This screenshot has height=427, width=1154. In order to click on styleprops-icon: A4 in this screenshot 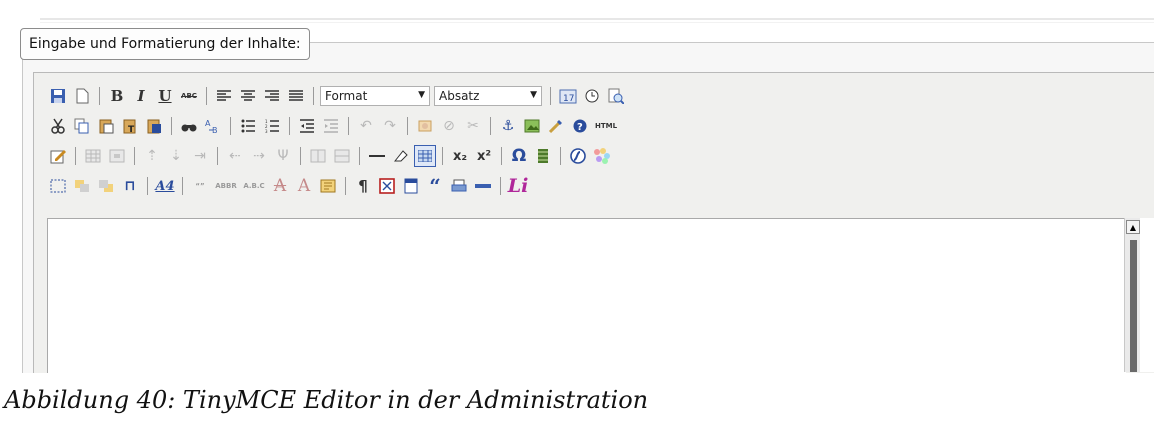, I will do `click(165, 186)`.